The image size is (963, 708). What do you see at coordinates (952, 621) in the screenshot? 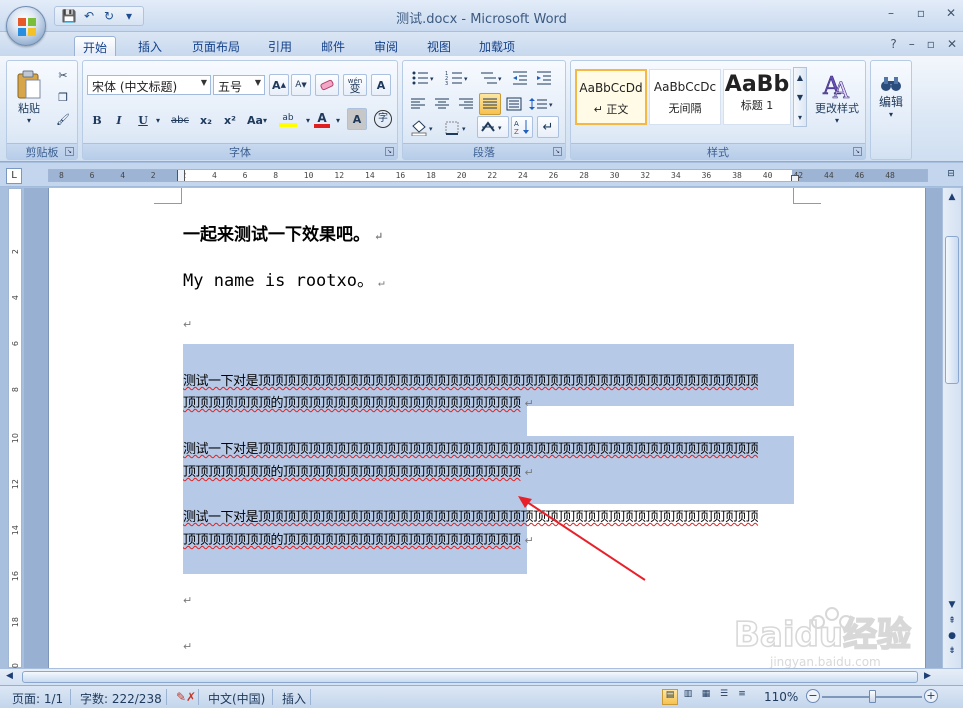
I see `previous-page-icon: ⇞` at bounding box center [952, 621].